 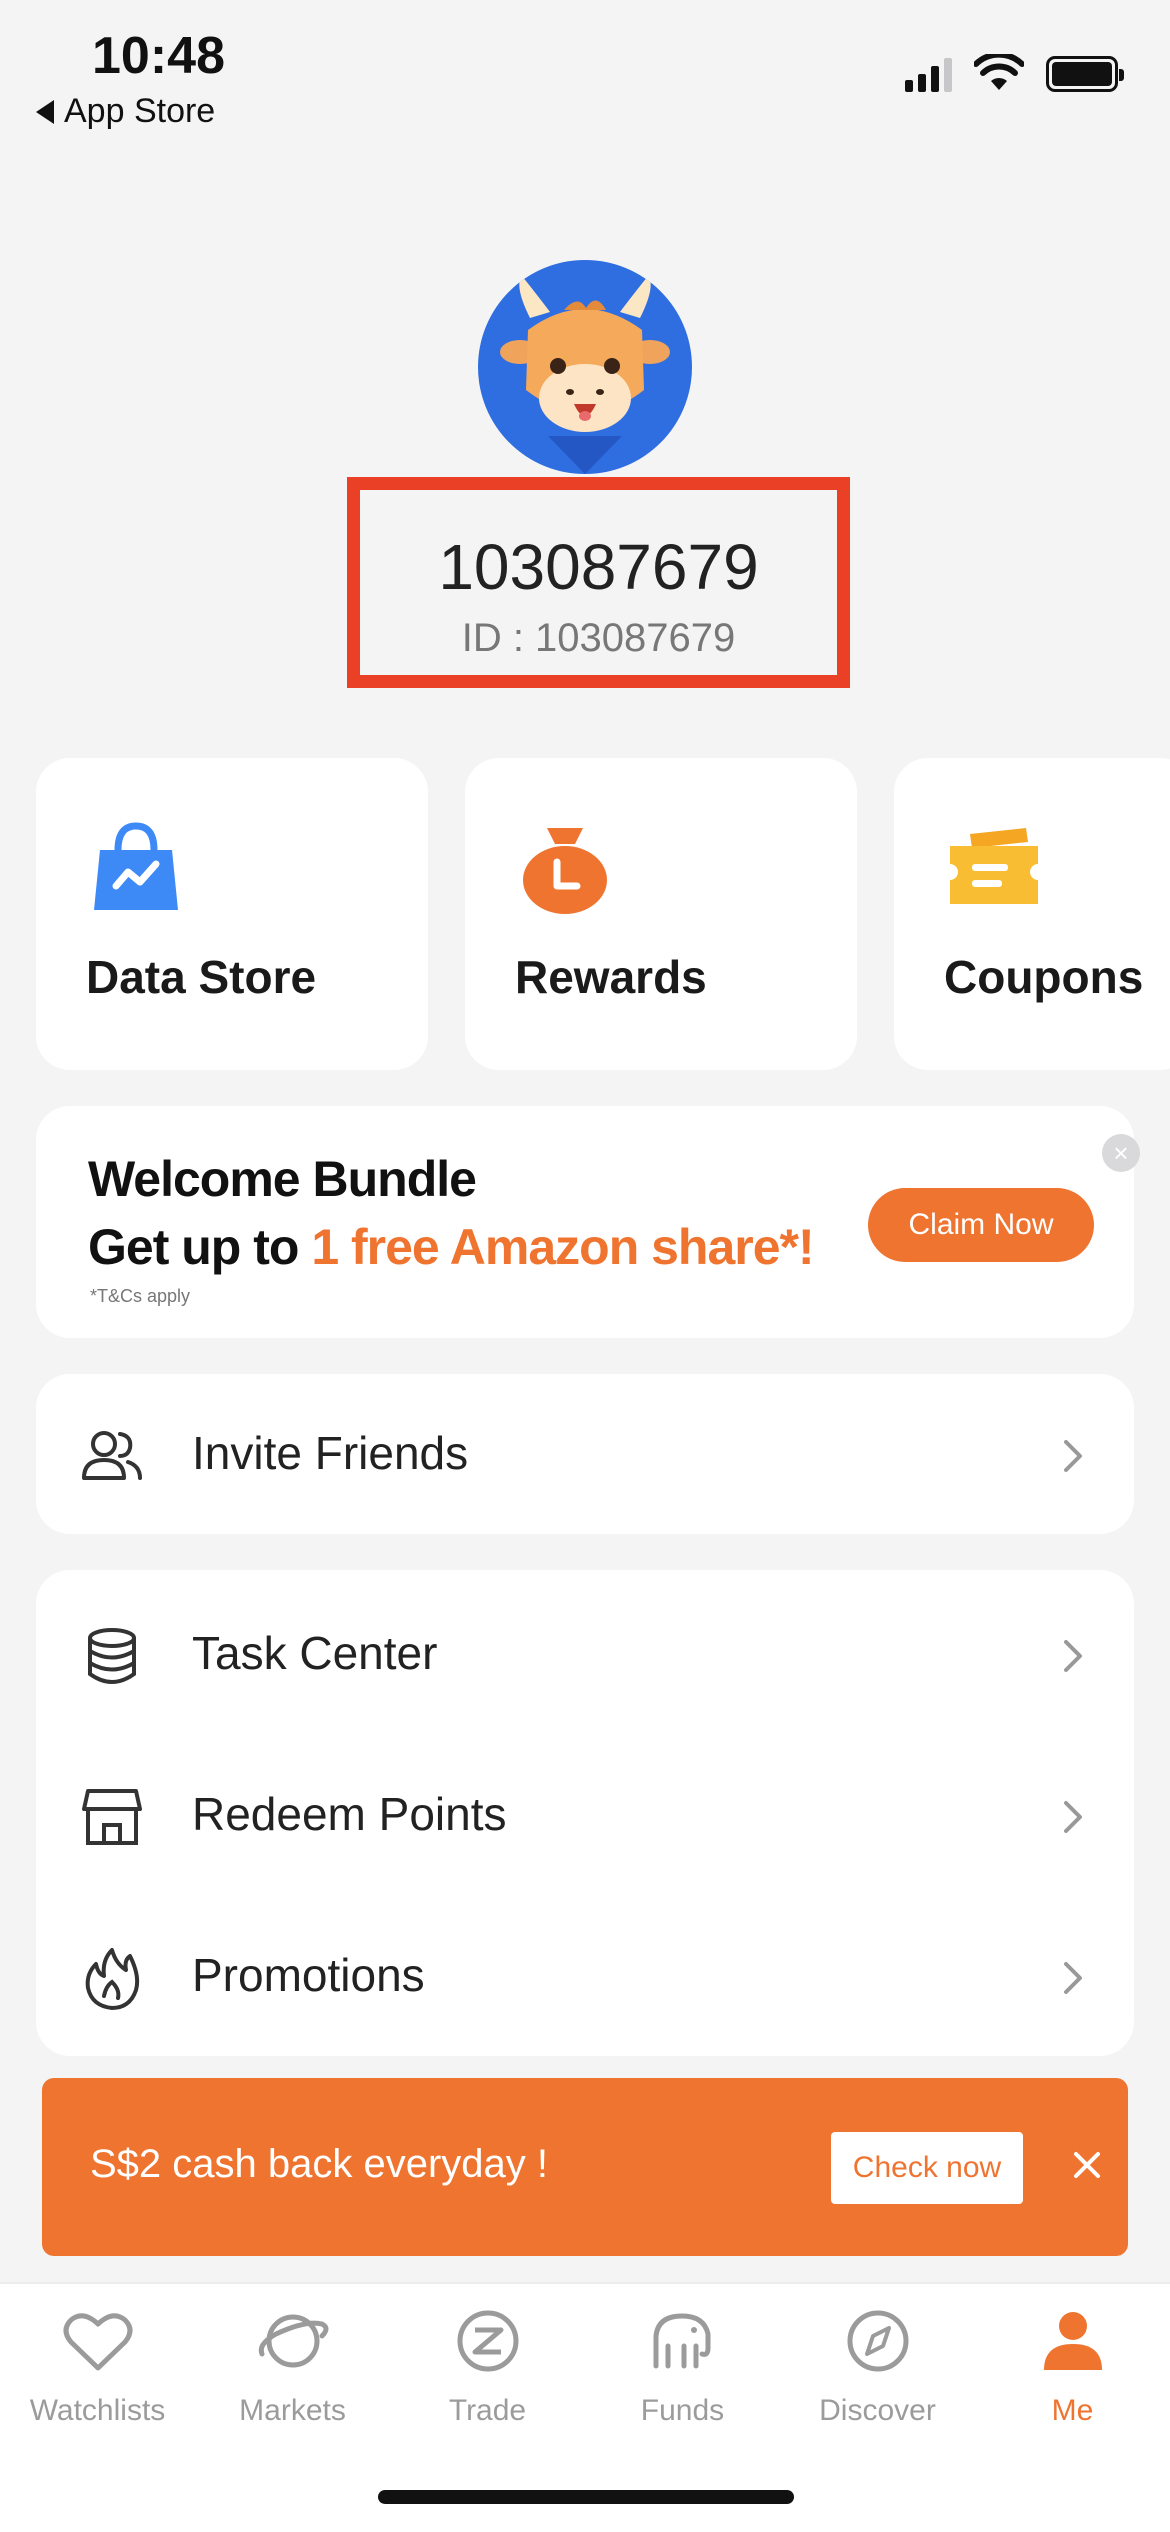 What do you see at coordinates (585, 1976) in the screenshot?
I see `menu-item-promotions: Promotions` at bounding box center [585, 1976].